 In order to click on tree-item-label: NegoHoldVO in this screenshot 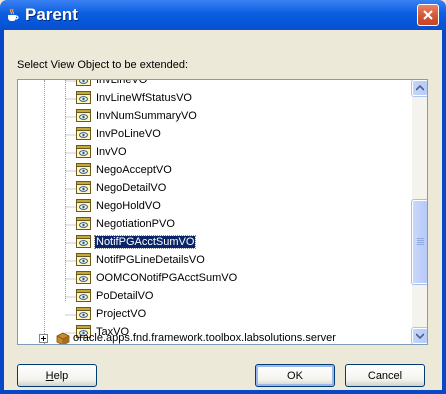, I will do `click(128, 206)`.